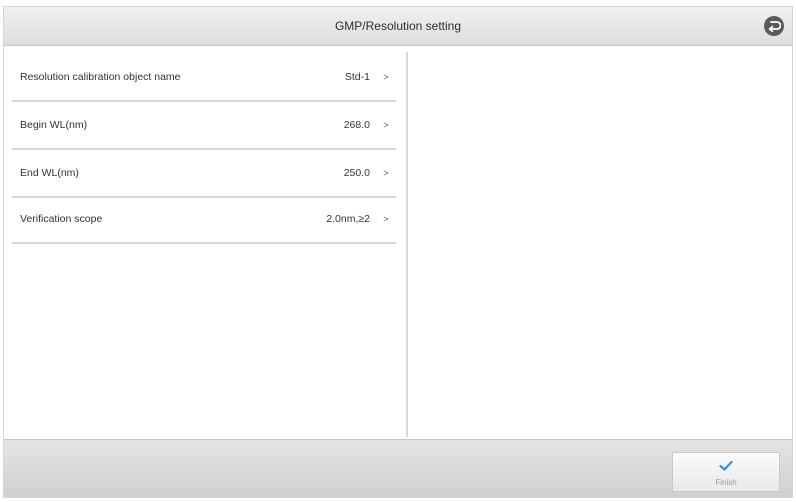 The image size is (796, 502). I want to click on setting-label: Begin WL(nm), so click(54, 125).